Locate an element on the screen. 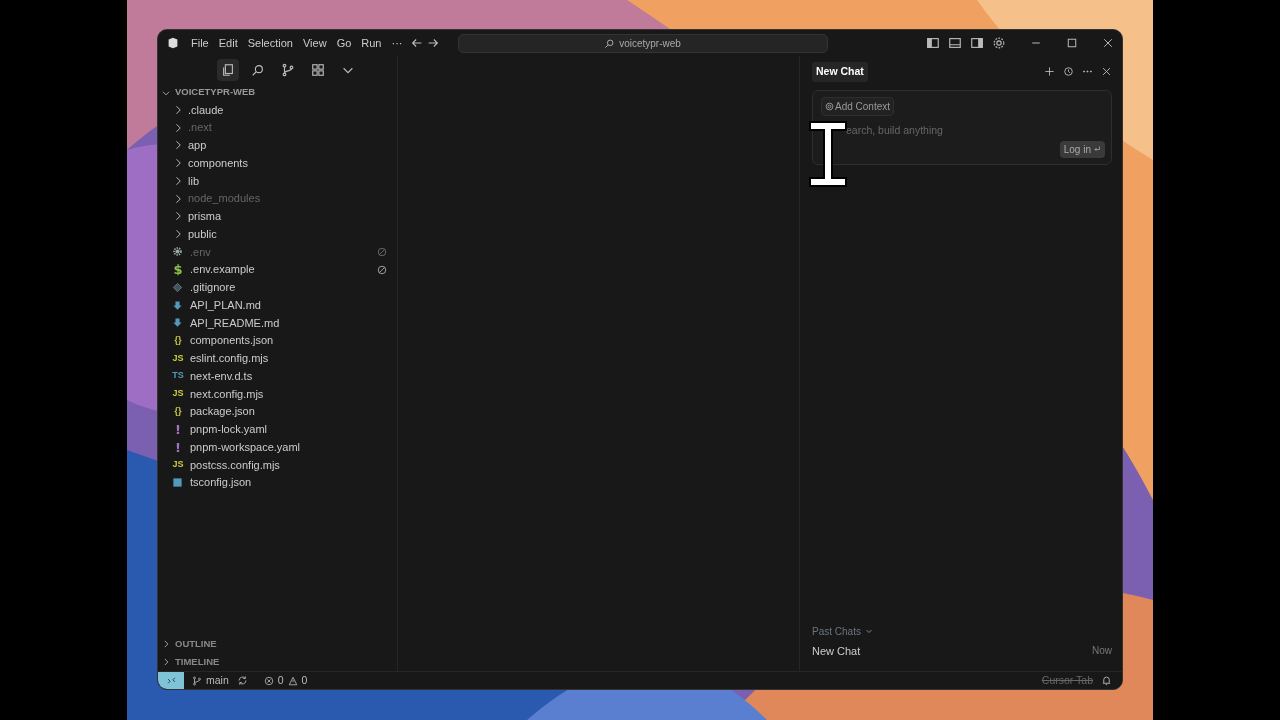 The image size is (1280, 720). explorer-entry: API_PLAN.md is located at coordinates (277, 305).